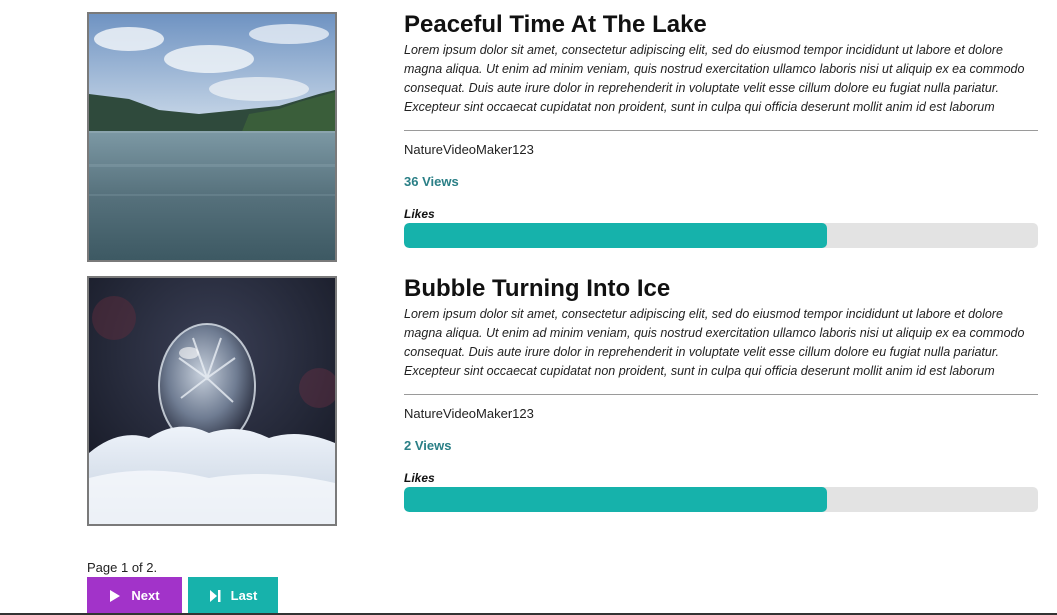 The image size is (1057, 615). What do you see at coordinates (721, 24) in the screenshot?
I see `video-title: Peaceful Time At The Lake` at bounding box center [721, 24].